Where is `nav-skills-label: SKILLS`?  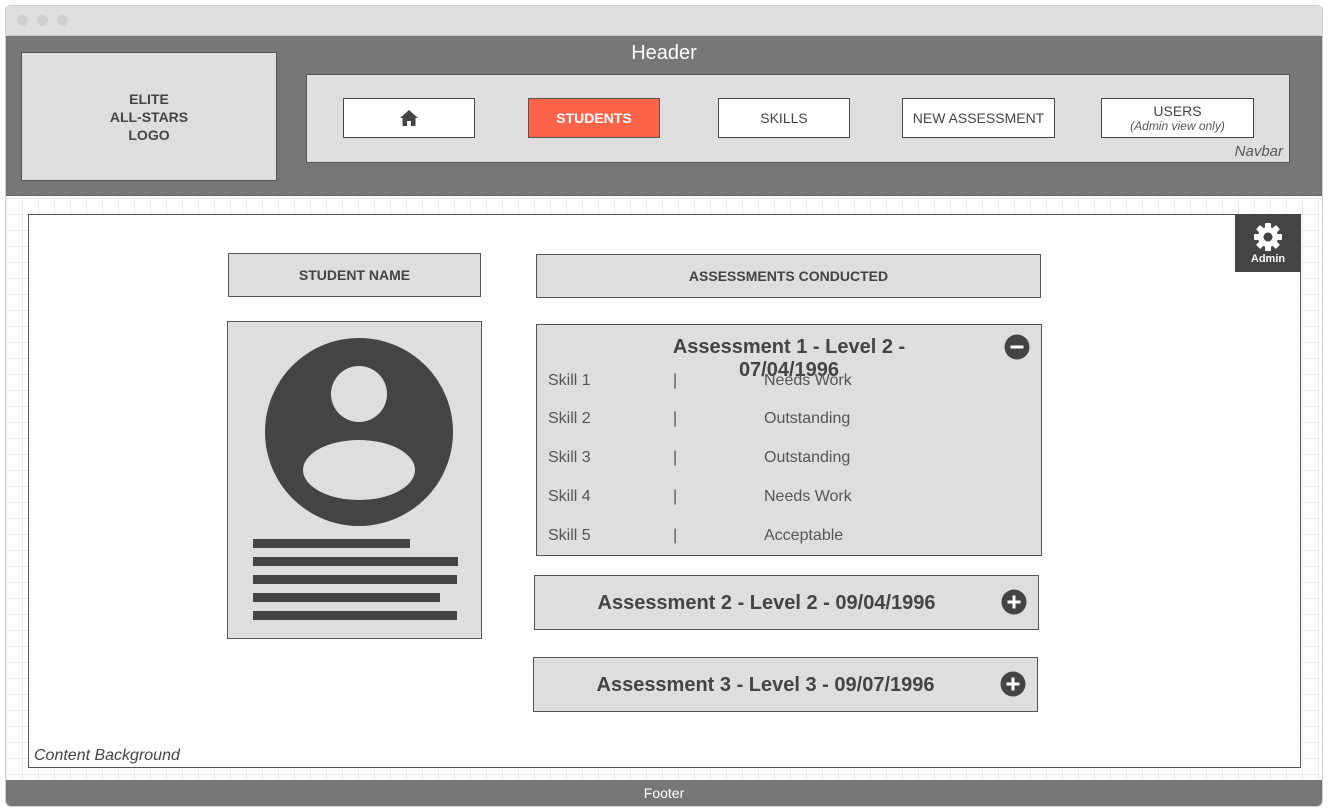
nav-skills-label: SKILLS is located at coordinates (784, 118).